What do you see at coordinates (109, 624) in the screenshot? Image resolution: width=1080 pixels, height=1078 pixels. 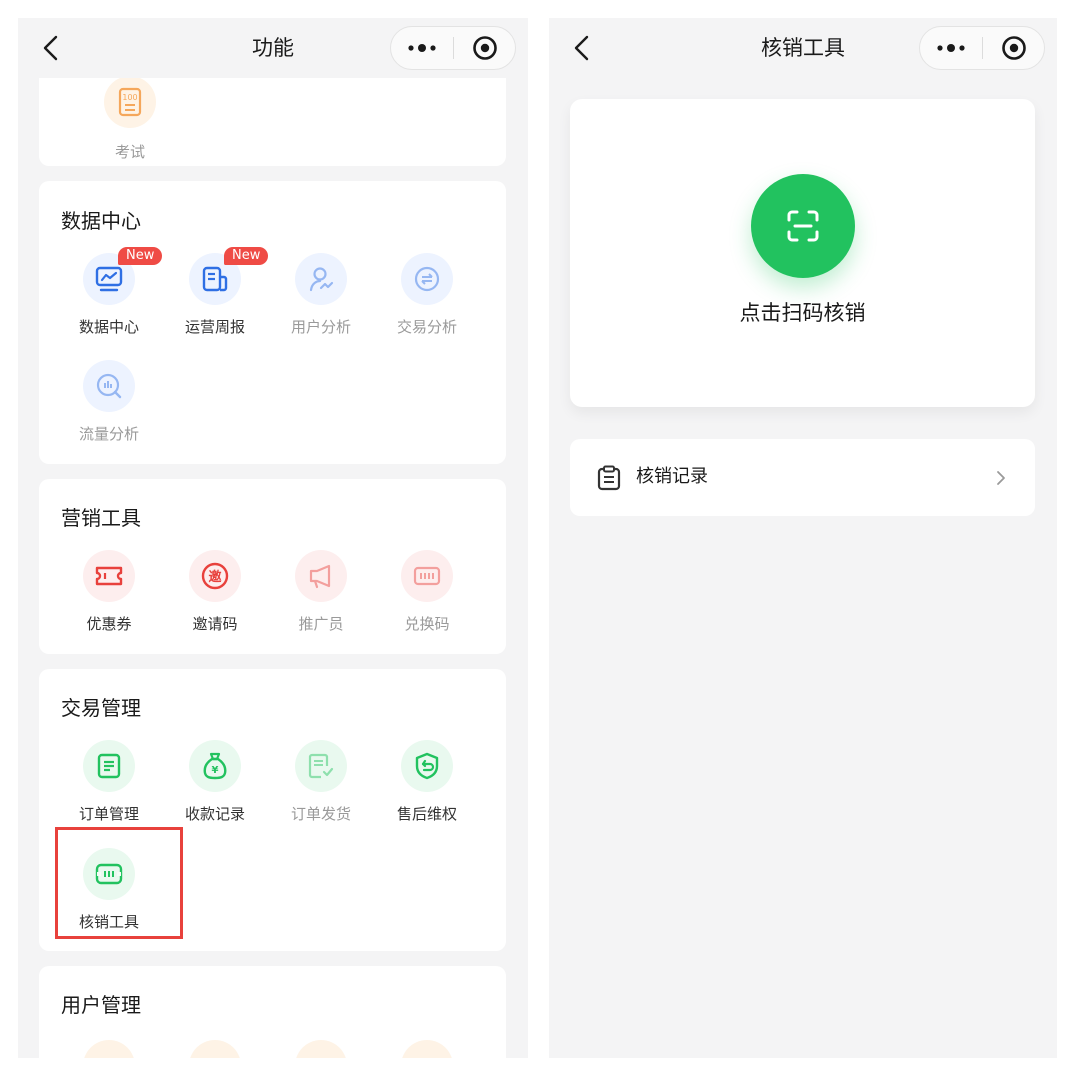 I see `item-label: 优惠券` at bounding box center [109, 624].